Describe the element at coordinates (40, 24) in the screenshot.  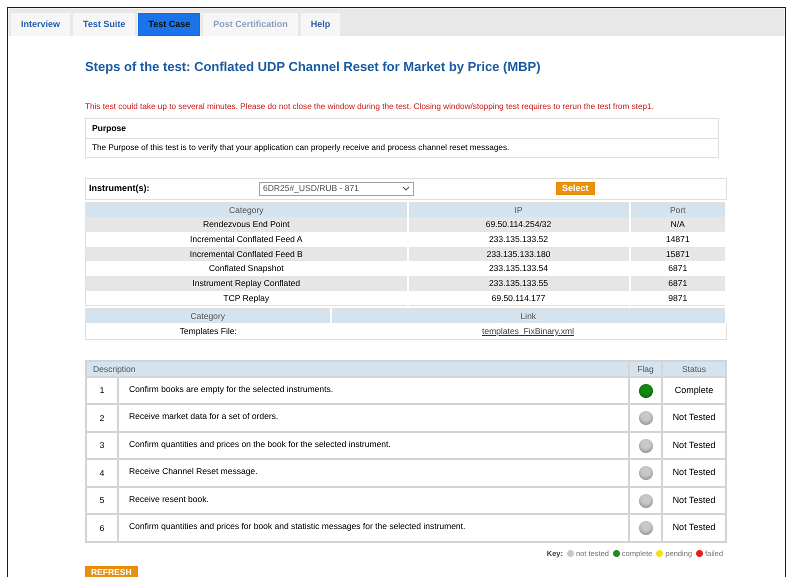
I see `tab: Interview` at that location.